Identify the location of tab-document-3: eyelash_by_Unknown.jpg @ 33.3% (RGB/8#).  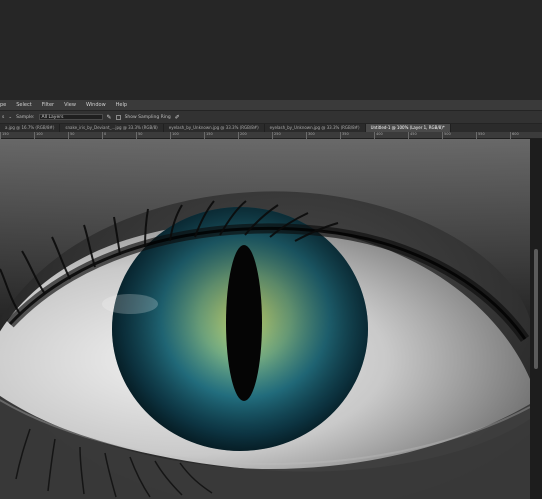
(214, 128).